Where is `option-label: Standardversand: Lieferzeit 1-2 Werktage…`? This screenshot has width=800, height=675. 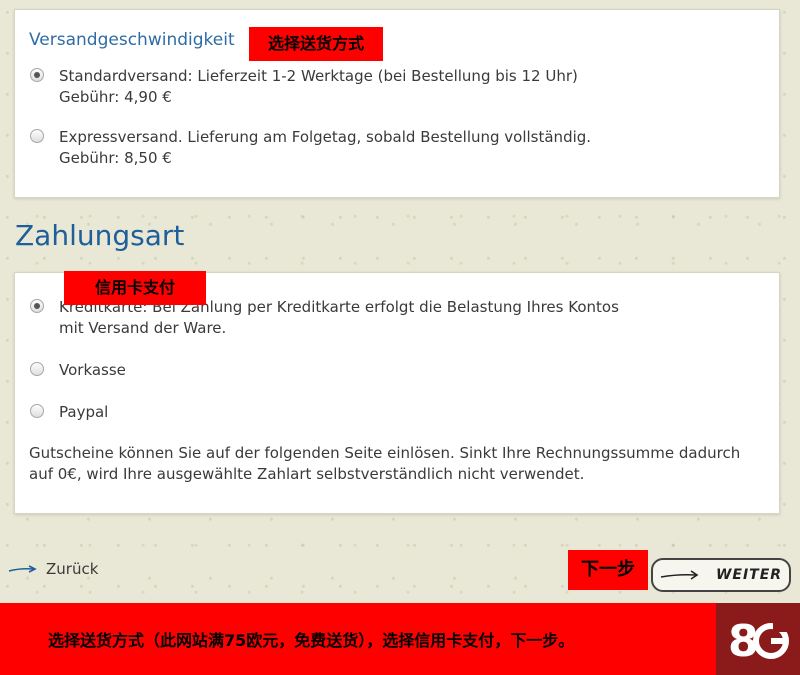 option-label: Standardversand: Lieferzeit 1-2 Werktage… is located at coordinates (318, 76).